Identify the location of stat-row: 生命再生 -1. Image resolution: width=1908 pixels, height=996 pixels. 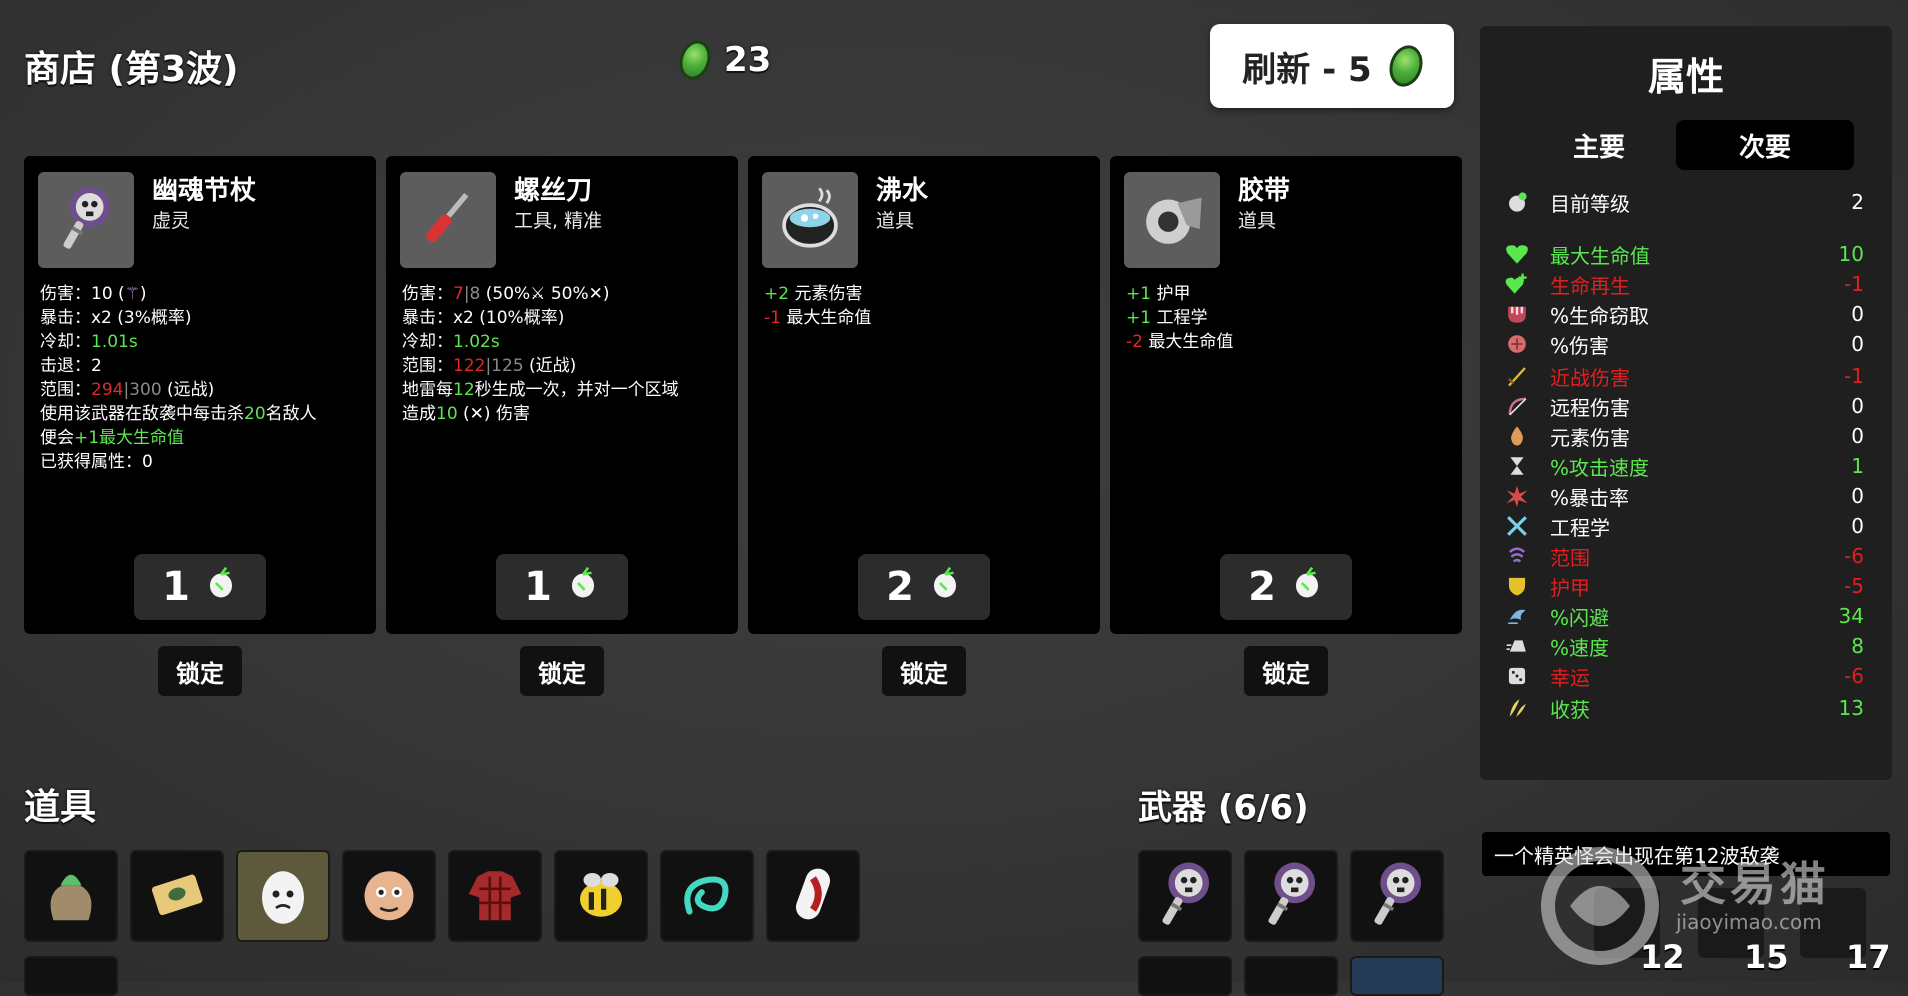
(1683, 284).